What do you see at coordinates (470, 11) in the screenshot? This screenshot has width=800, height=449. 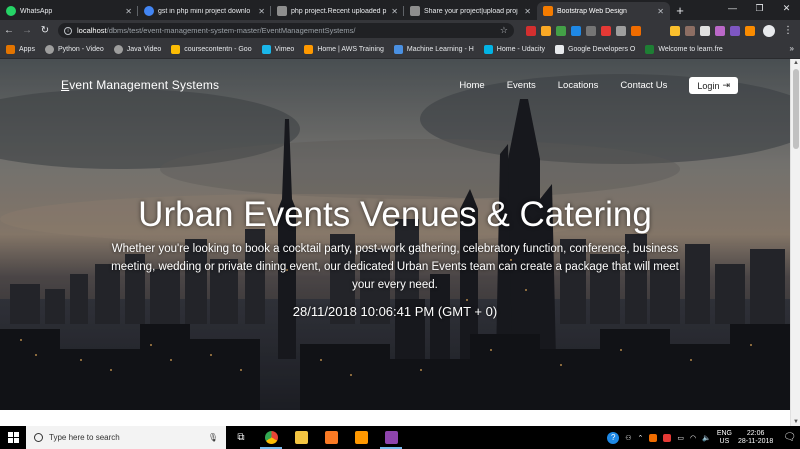 I see `tab-share-project: Share your project|upload proj ✕` at bounding box center [470, 11].